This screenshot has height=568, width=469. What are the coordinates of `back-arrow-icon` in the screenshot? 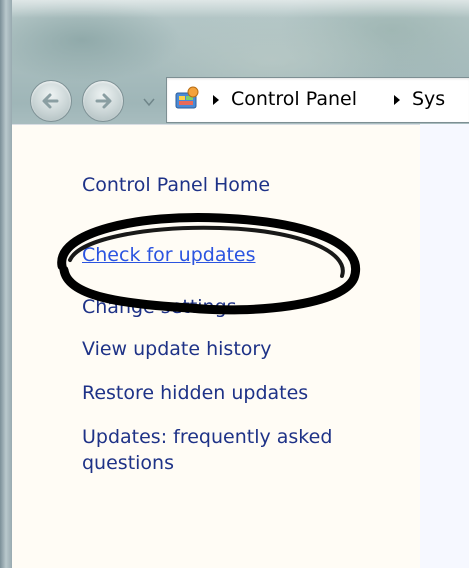 It's located at (50, 101).